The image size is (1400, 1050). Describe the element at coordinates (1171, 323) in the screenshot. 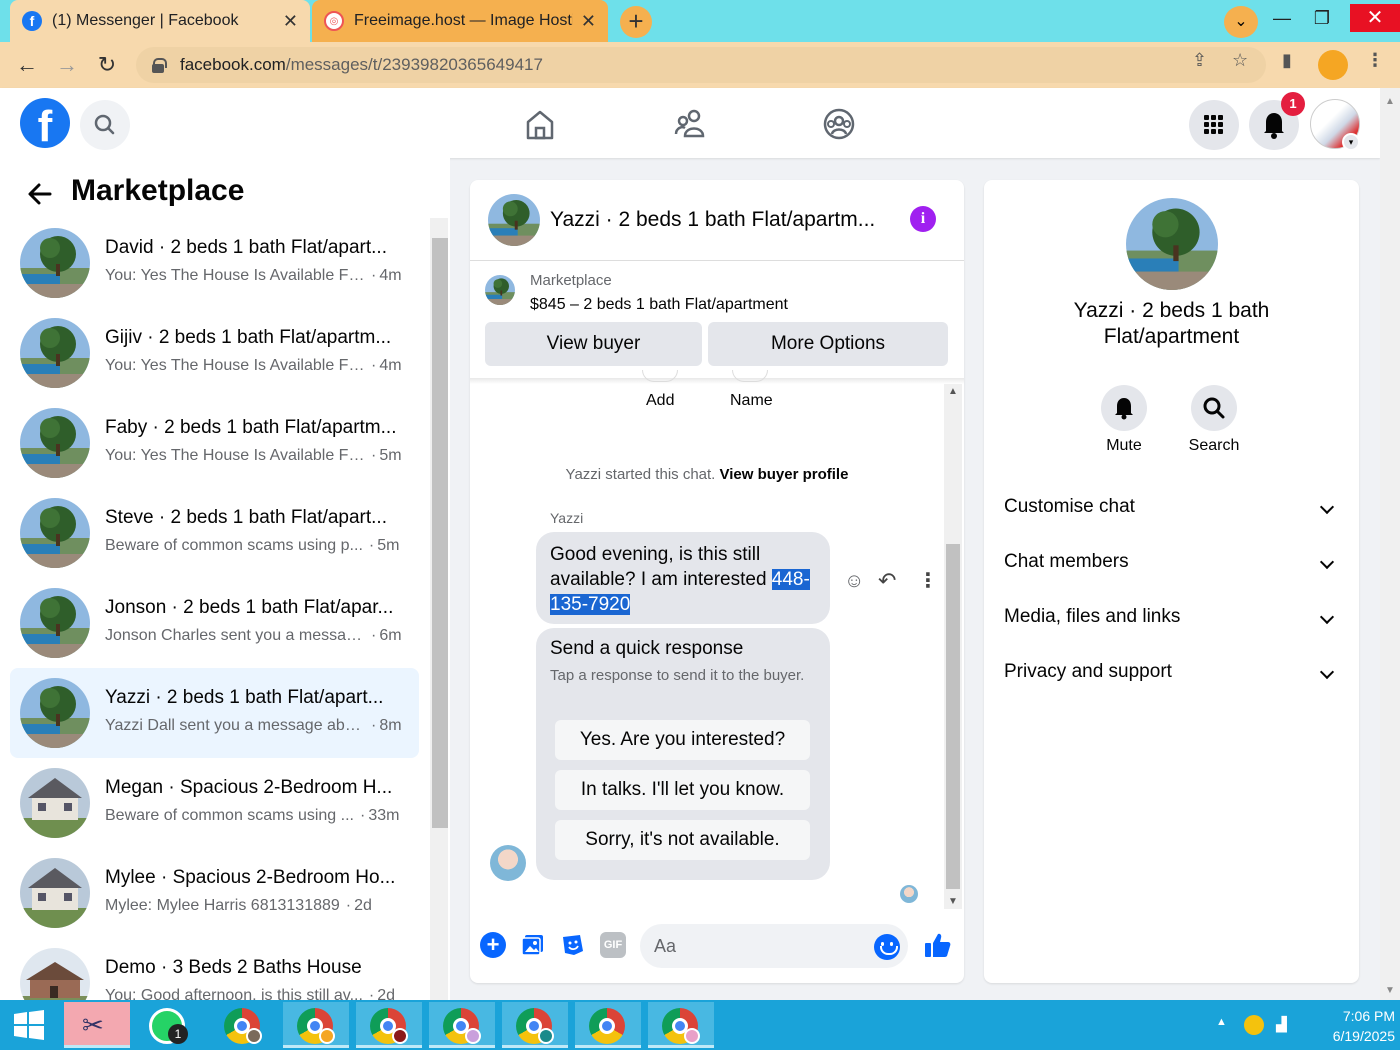

I see `chat-name: Yazzi · 2 beds 1 bath Flat/apartment` at that location.